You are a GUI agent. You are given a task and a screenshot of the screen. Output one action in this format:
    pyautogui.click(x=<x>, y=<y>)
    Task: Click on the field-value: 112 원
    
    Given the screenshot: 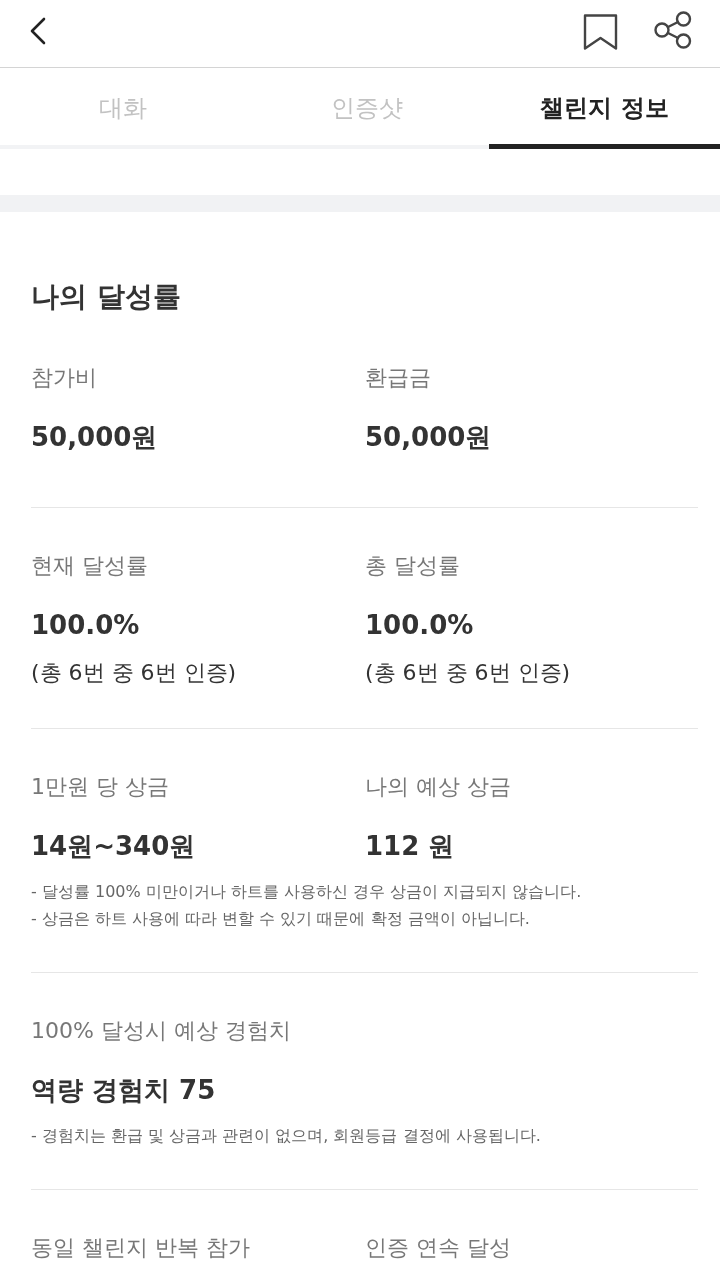 What is the action you would take?
    pyautogui.click(x=410, y=846)
    